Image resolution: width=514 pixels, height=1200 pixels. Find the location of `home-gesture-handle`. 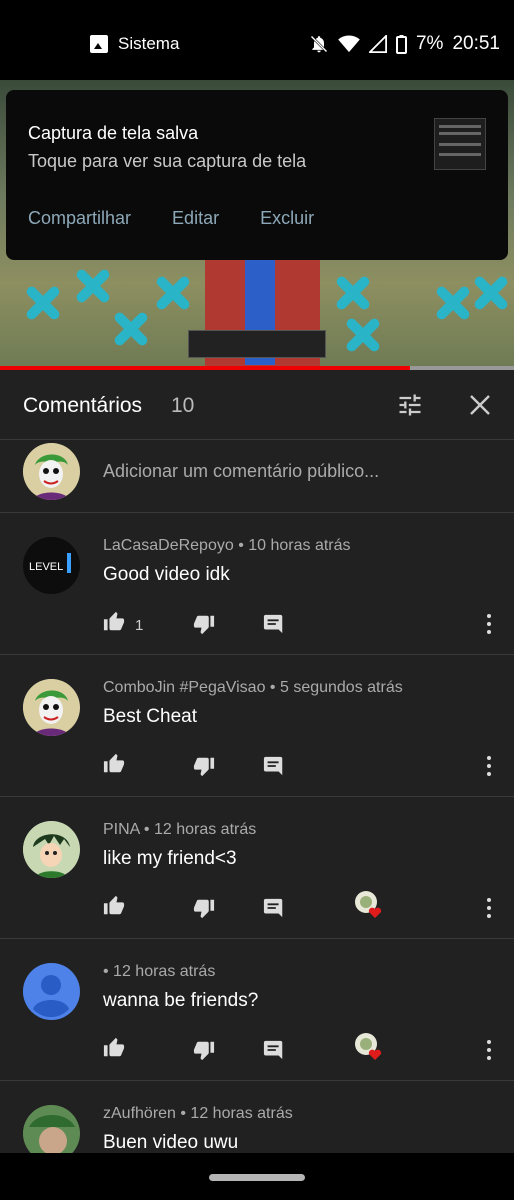

home-gesture-handle is located at coordinates (257, 1177).